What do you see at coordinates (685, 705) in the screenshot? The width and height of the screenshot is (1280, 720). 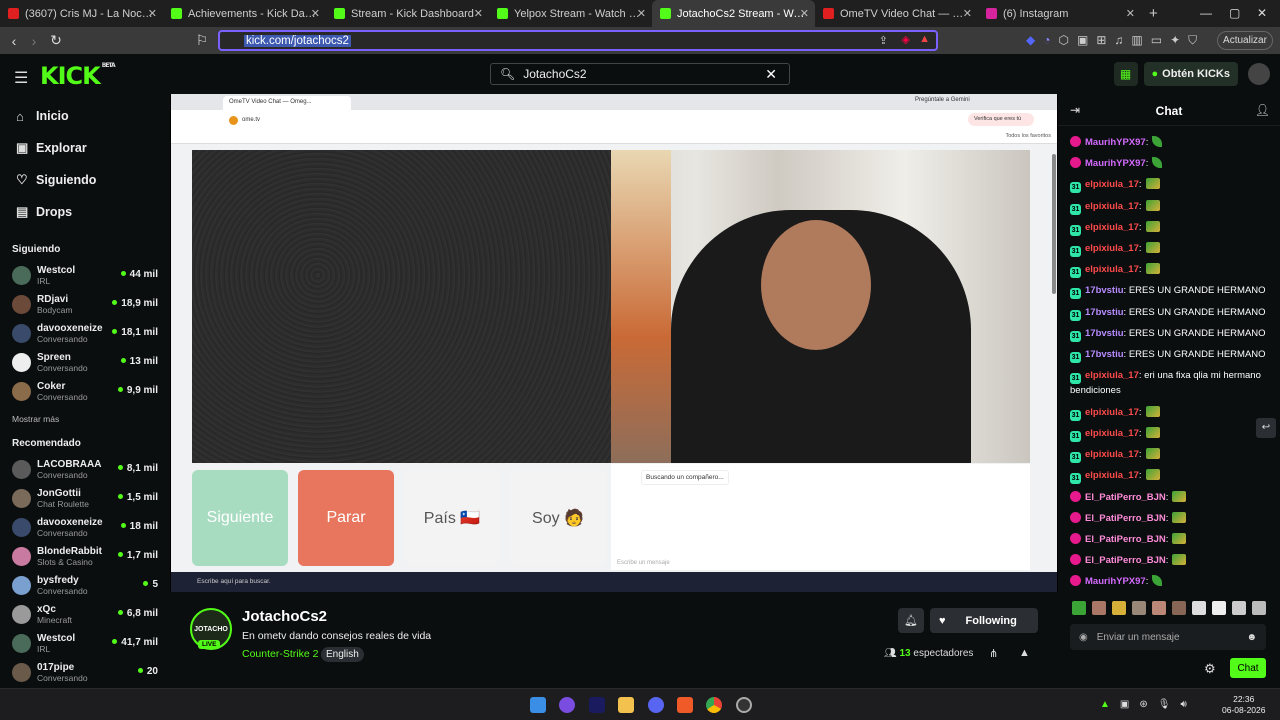 I see `brave-icon` at bounding box center [685, 705].